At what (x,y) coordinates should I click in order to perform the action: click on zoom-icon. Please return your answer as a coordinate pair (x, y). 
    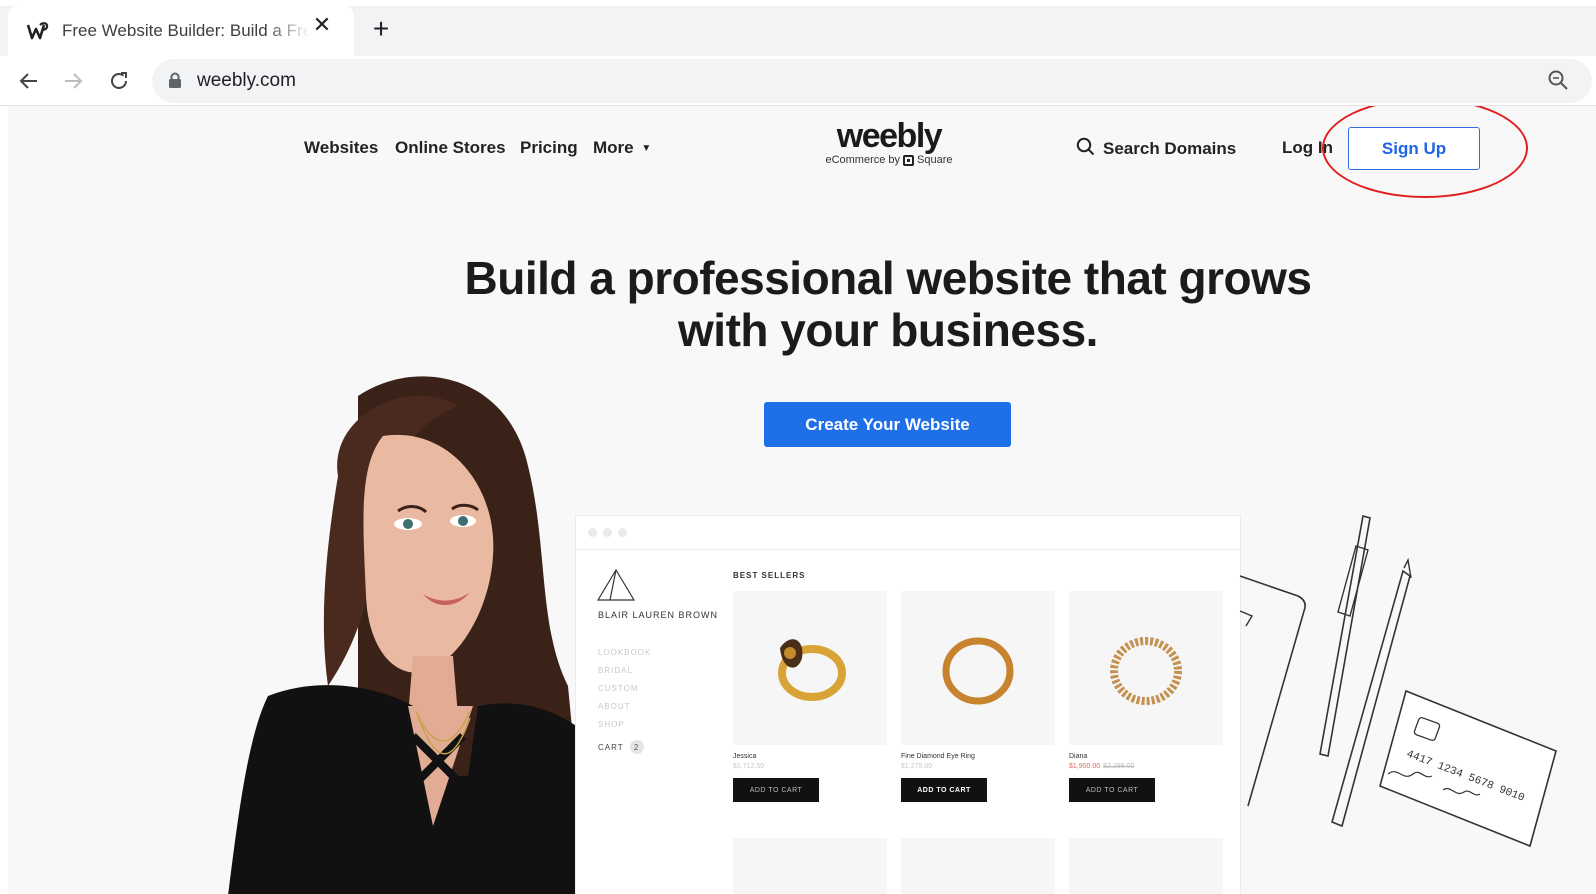
    Looking at the image, I should click on (1558, 82).